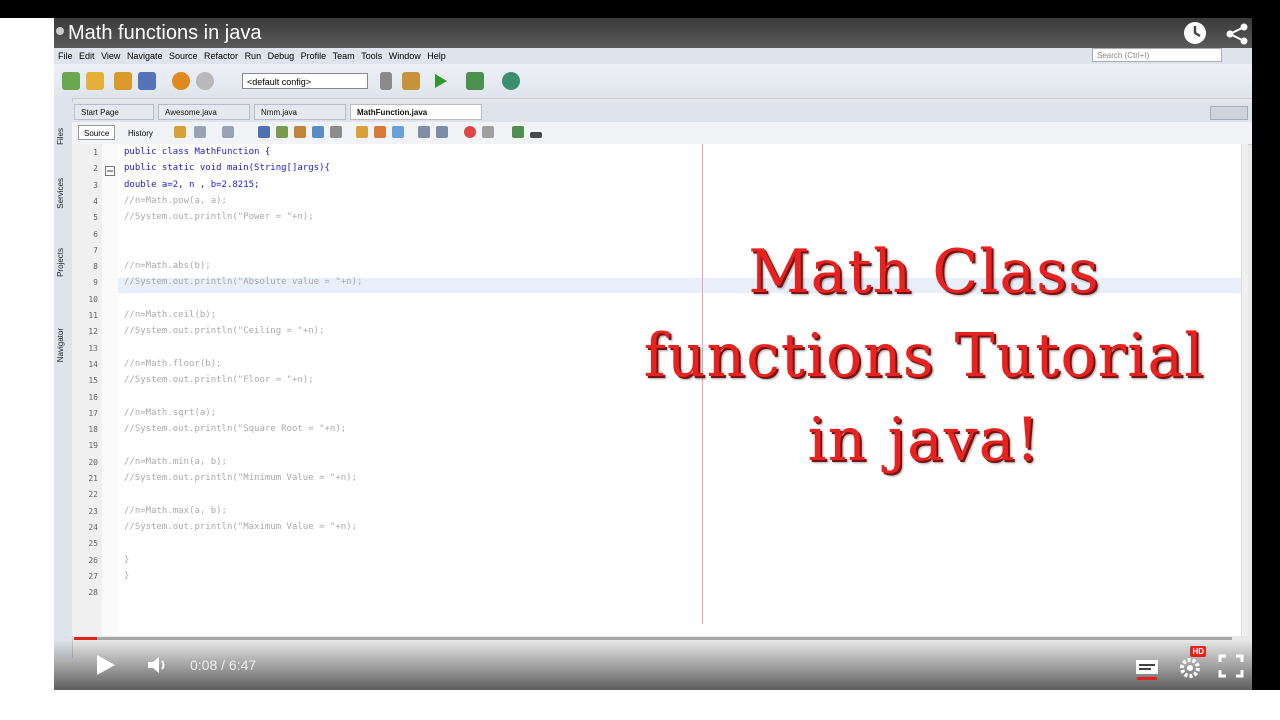  Describe the element at coordinates (380, 132) in the screenshot. I see `bookmark-next-icon` at that location.